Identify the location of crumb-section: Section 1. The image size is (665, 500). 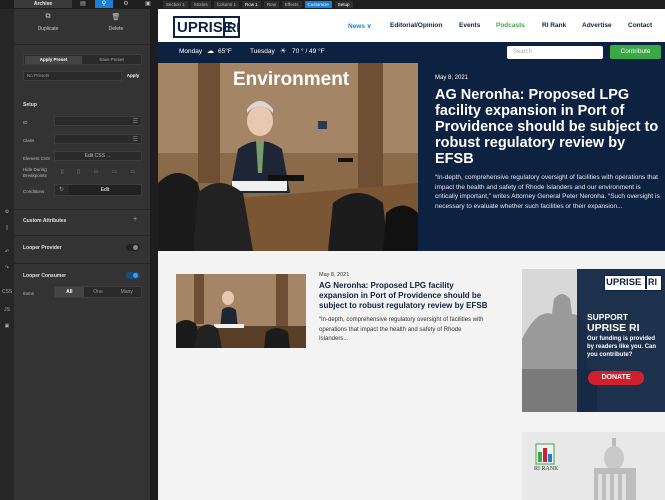
(175, 4).